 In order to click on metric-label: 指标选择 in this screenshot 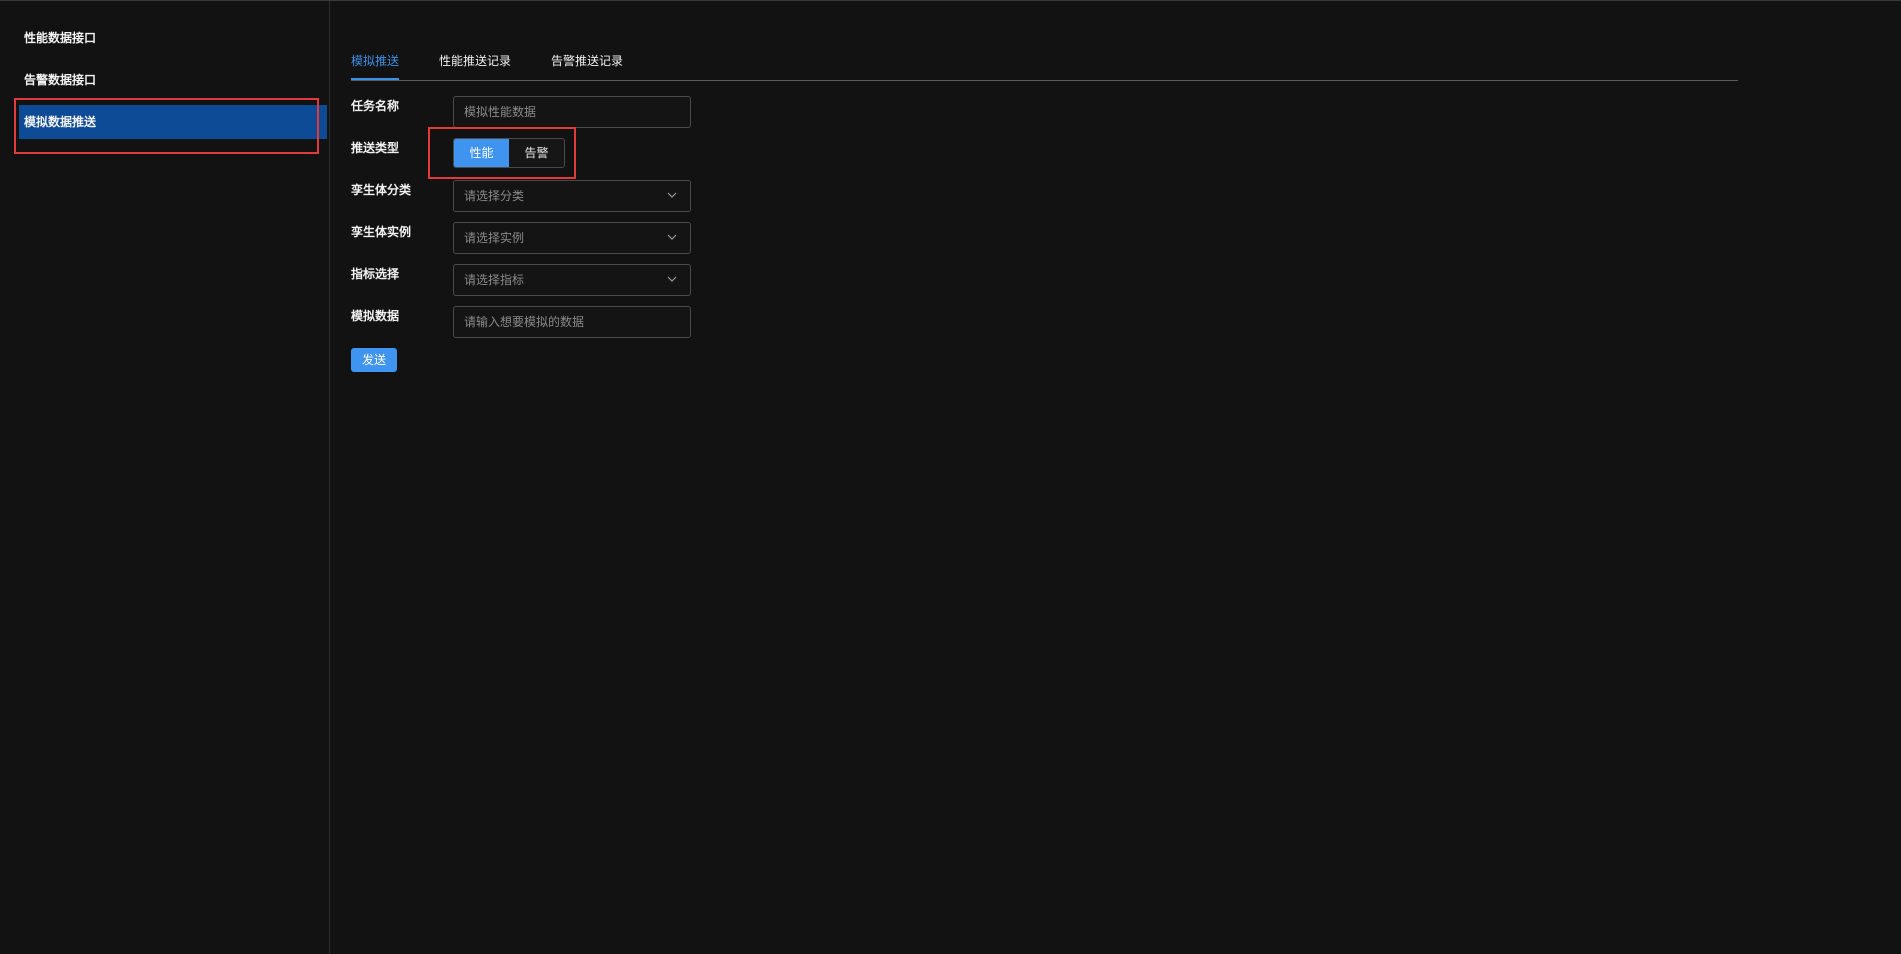, I will do `click(375, 274)`.